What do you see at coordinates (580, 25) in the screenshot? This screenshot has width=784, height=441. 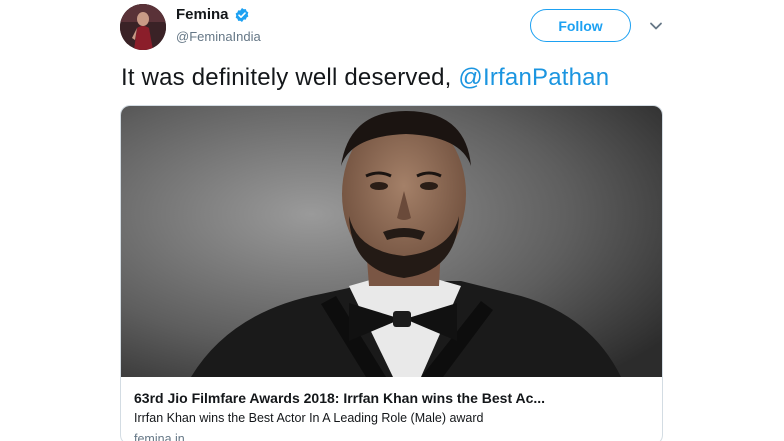 I see `follow-button: Follow` at bounding box center [580, 25].